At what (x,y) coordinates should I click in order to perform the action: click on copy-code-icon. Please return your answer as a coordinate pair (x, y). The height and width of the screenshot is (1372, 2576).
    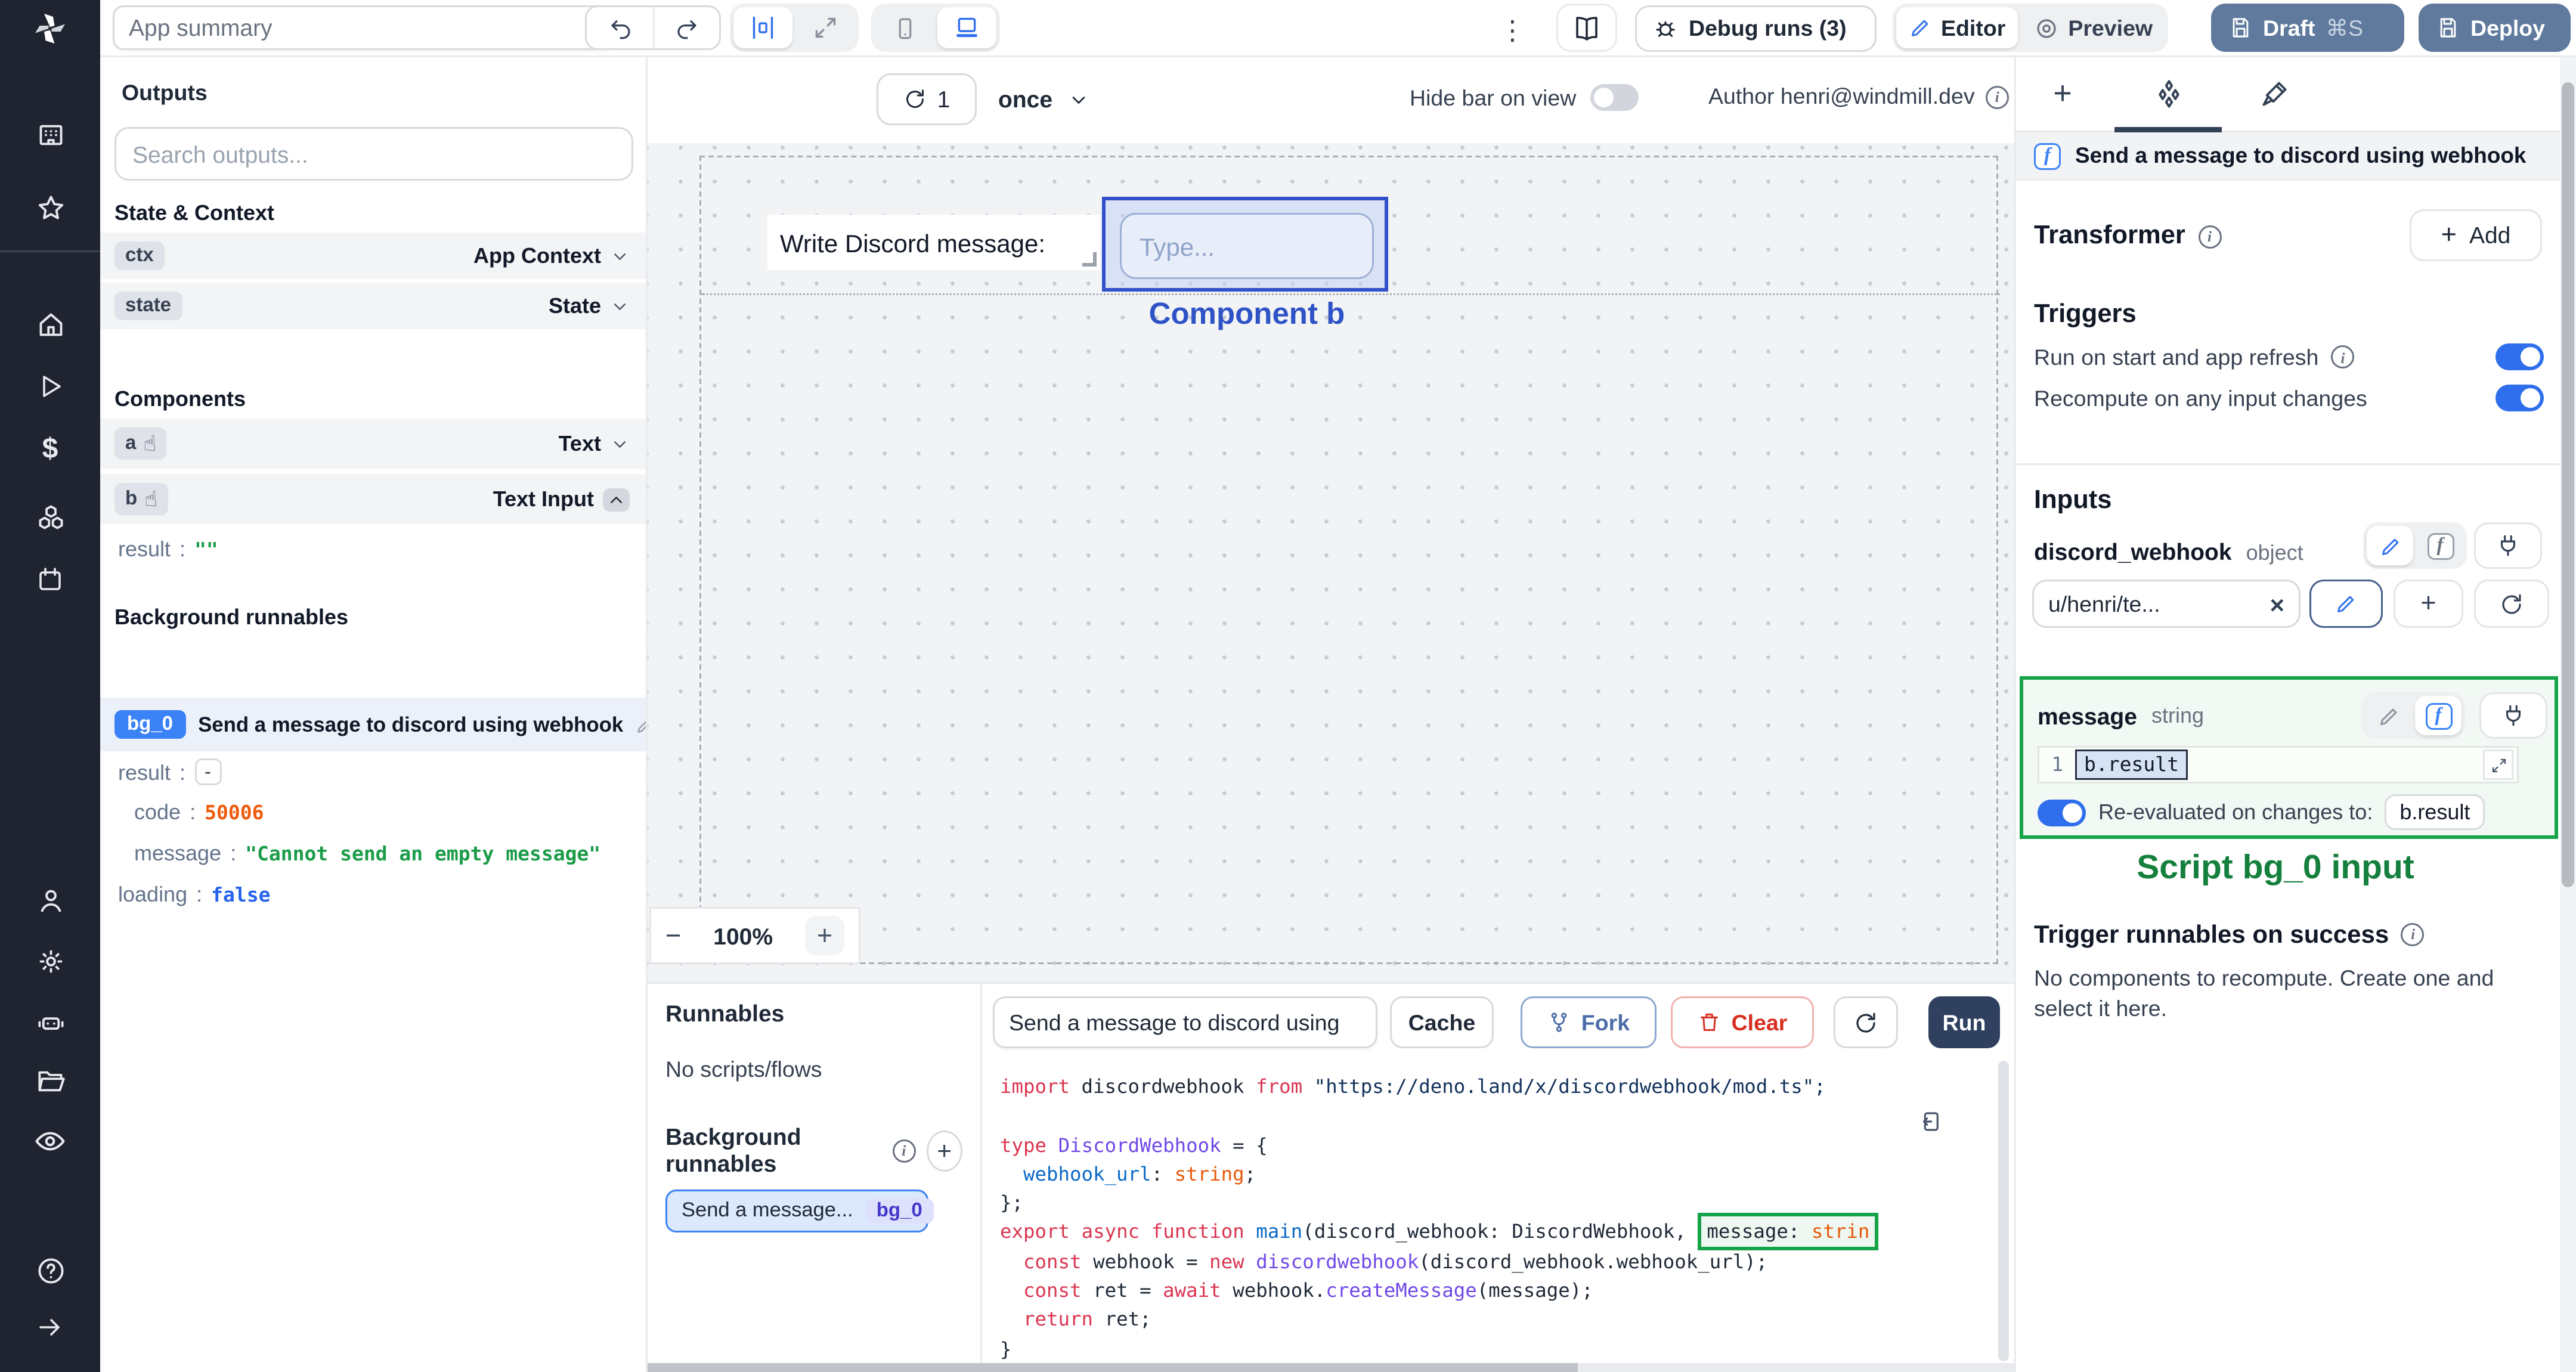
    Looking at the image, I should click on (1930, 1121).